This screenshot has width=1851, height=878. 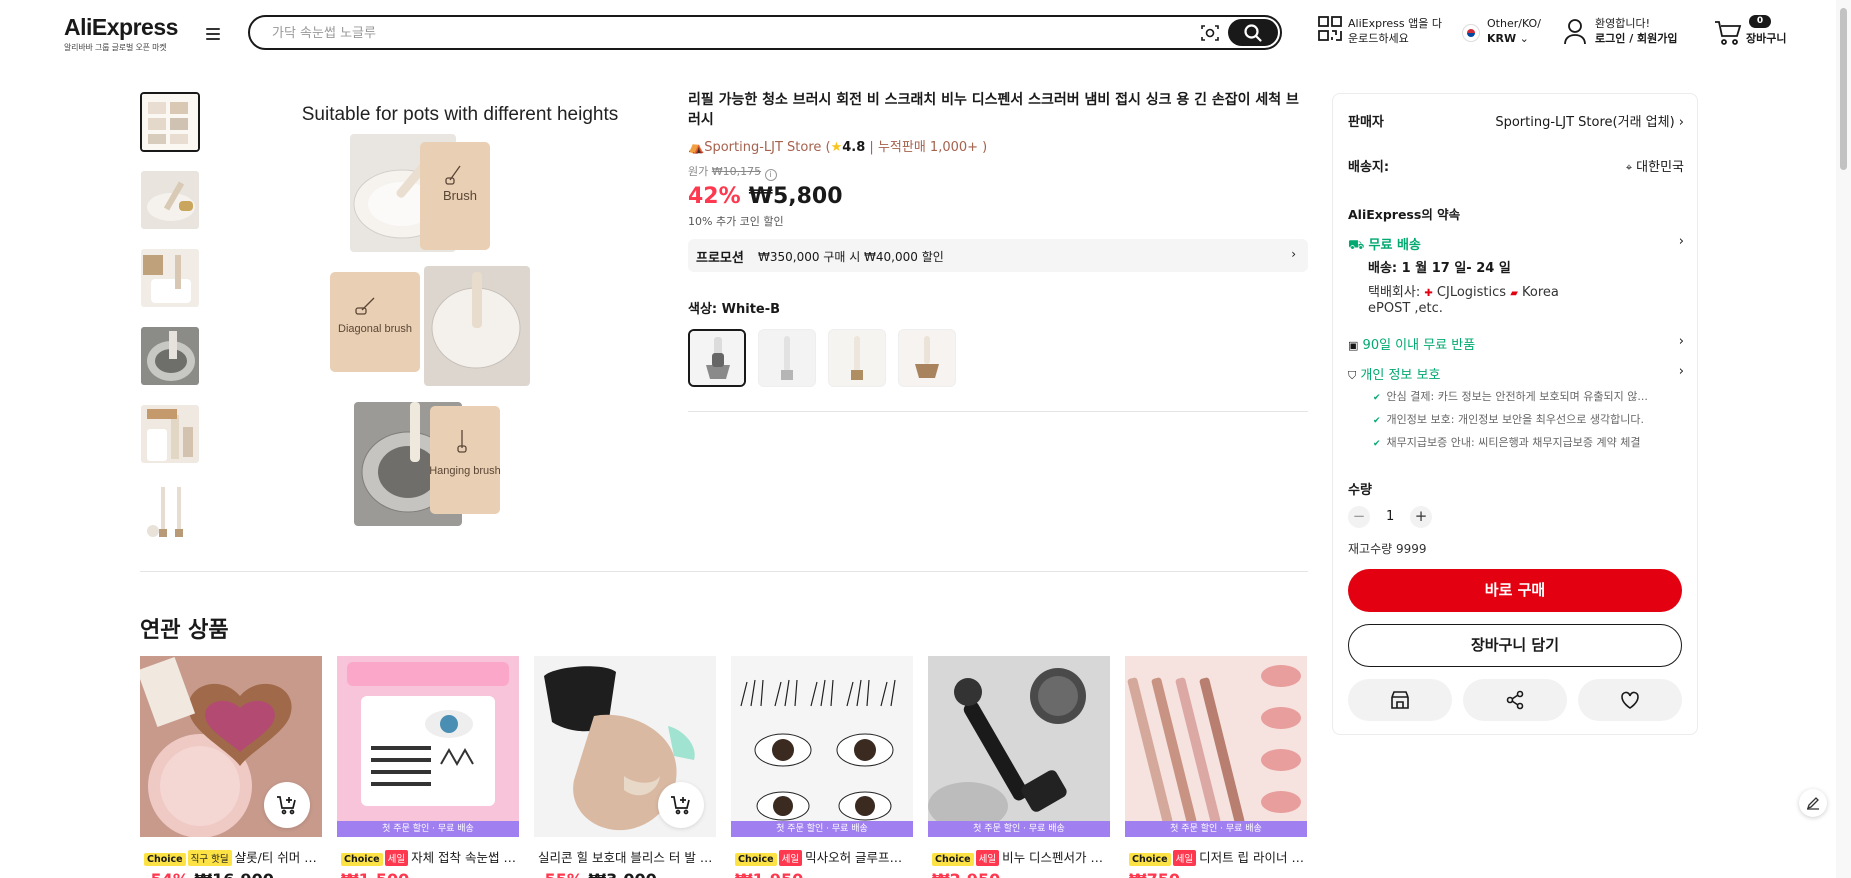 I want to click on region-currency-selector: Other/KO/ KRW ⌄, so click(x=1514, y=31).